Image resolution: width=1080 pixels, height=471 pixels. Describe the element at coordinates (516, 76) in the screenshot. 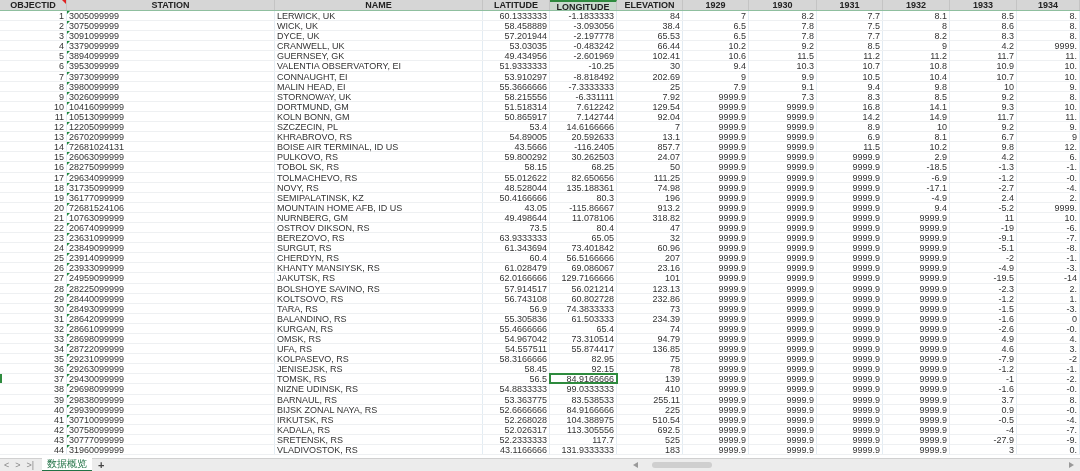

I see `table-cell: 53.910297` at that location.